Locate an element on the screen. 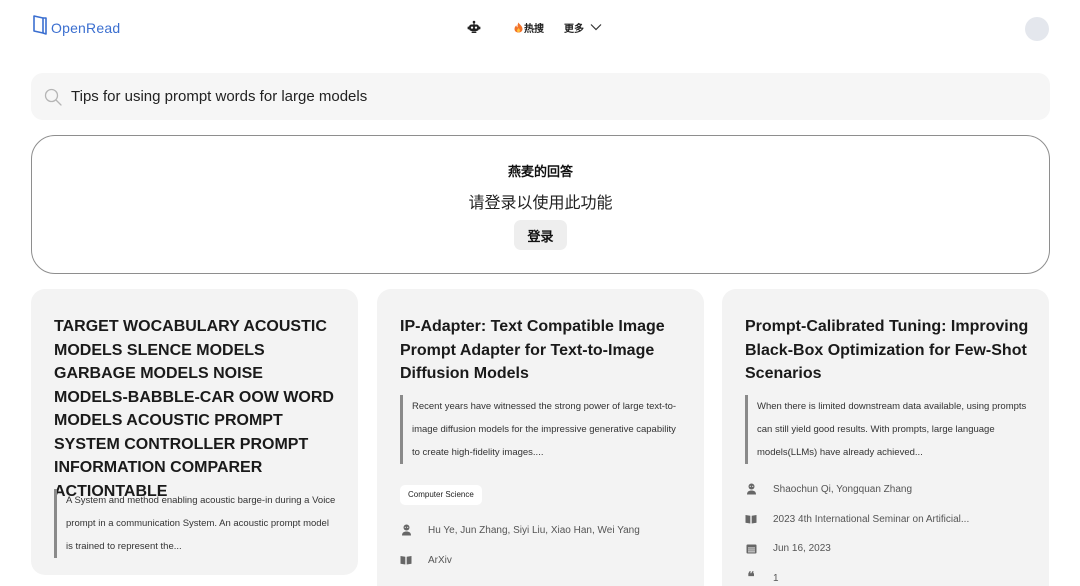  more-menu: 更多 is located at coordinates (583, 27).